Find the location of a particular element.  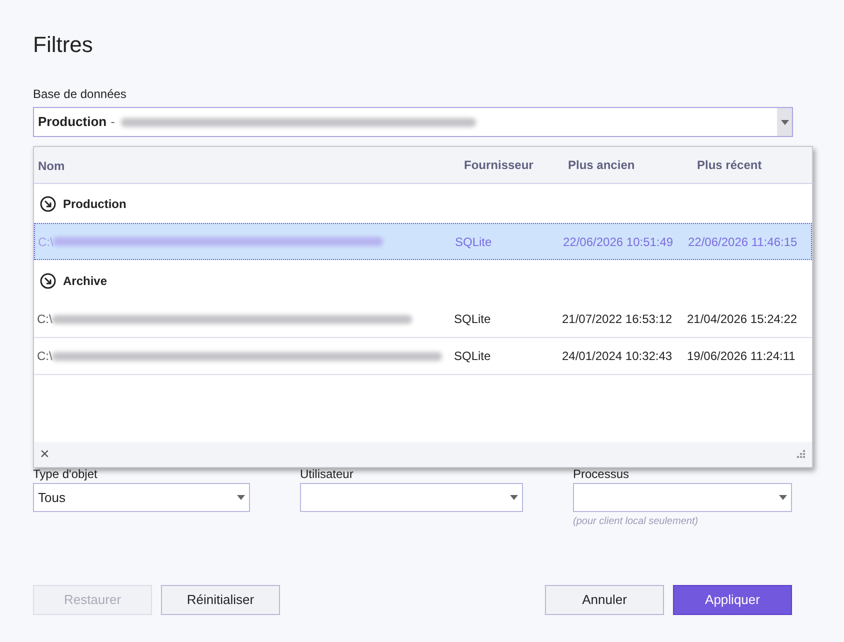

field-label: Type d'objet is located at coordinates (65, 474).